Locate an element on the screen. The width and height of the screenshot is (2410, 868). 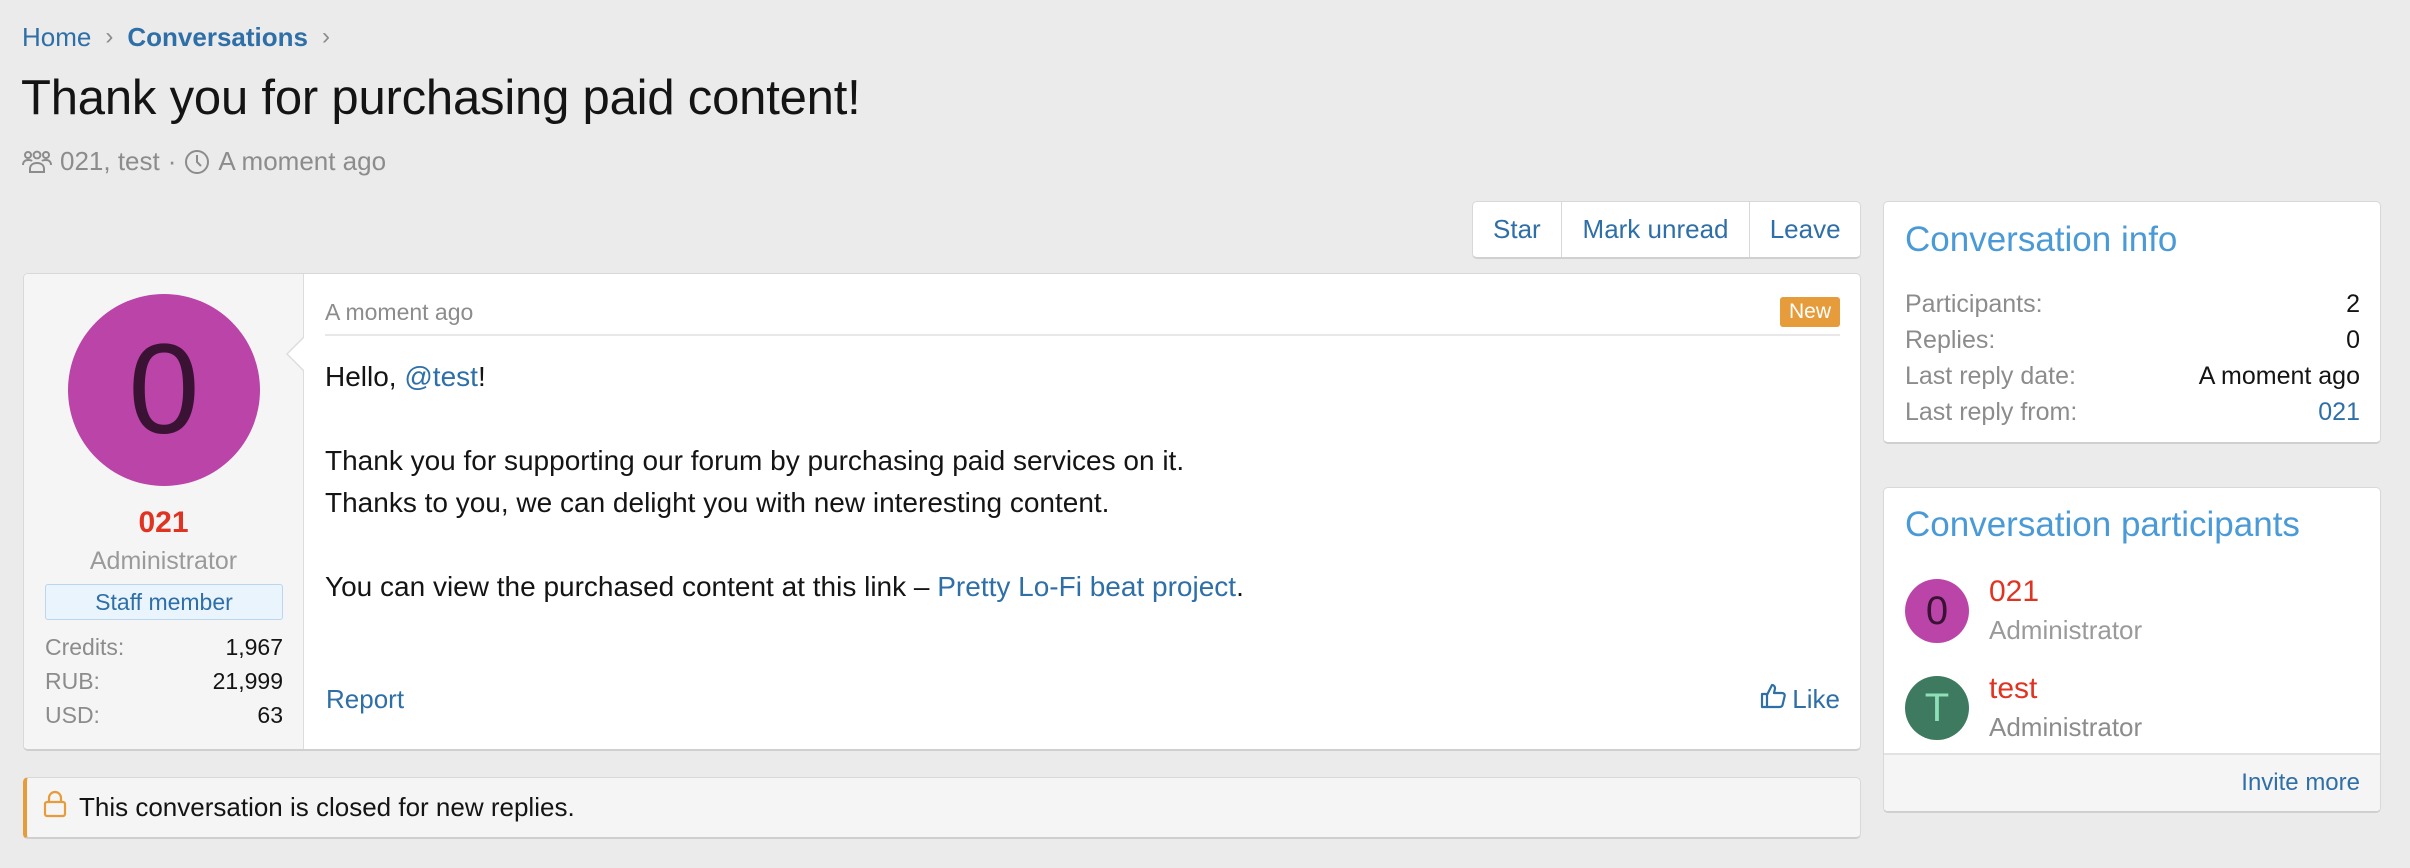
extra-value: 1,967 is located at coordinates (254, 646).